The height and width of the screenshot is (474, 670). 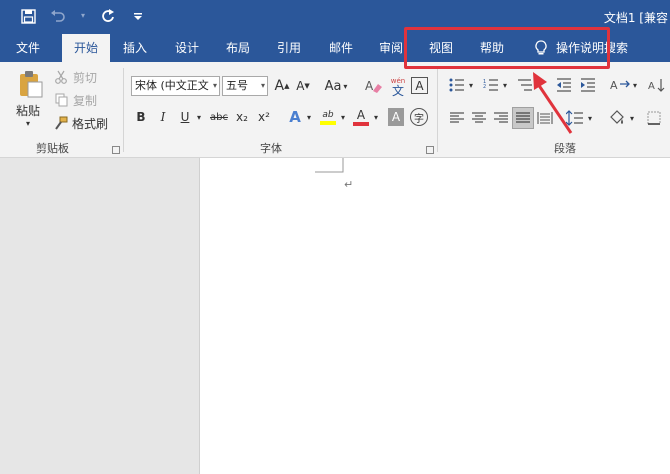 What do you see at coordinates (553, 103) in the screenshot?
I see `annotation-arrow` at bounding box center [553, 103].